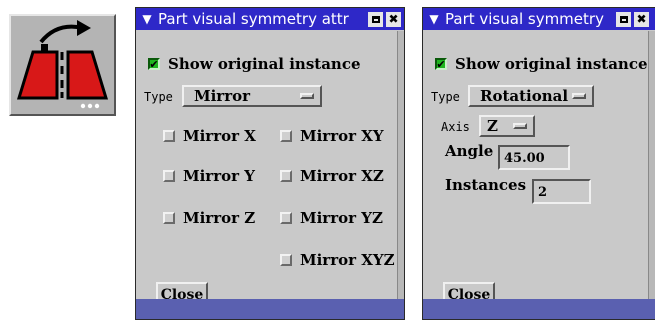 Image resolution: width=655 pixels, height=320 pixels. I want to click on mirror-xyz-label: Mirror XYZ, so click(347, 260).